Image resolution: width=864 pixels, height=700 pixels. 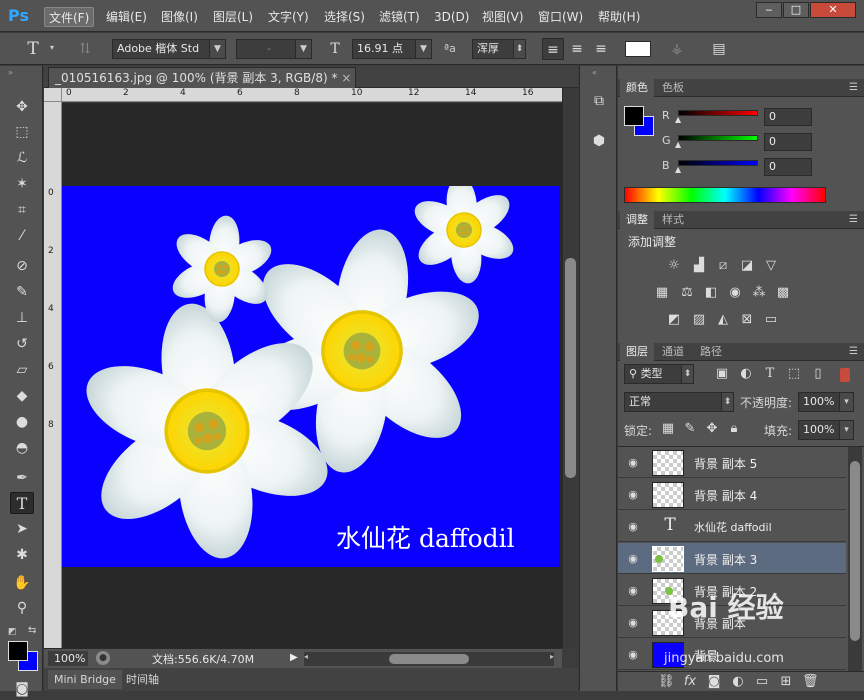 What do you see at coordinates (699, 320) in the screenshot?
I see `posterize-icon: ▨` at bounding box center [699, 320].